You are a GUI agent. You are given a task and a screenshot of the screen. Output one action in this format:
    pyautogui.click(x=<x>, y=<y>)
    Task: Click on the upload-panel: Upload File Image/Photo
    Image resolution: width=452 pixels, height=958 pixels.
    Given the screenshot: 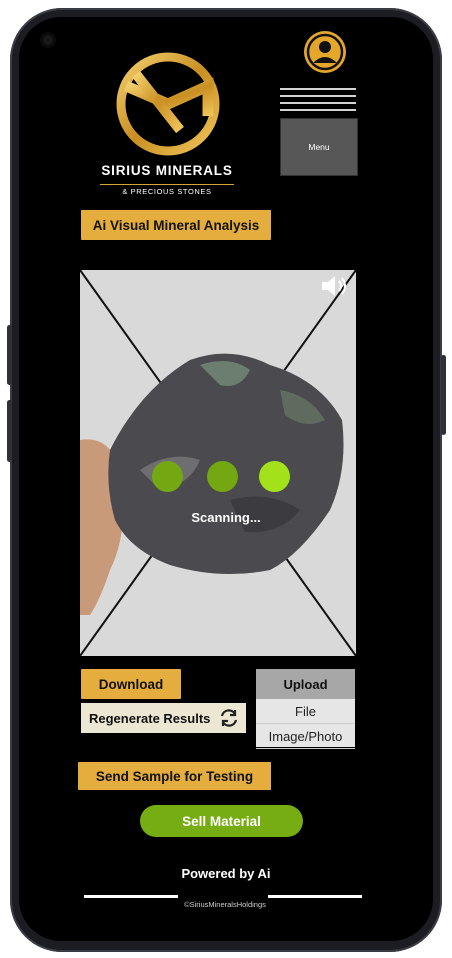 What is the action you would take?
    pyautogui.click(x=305, y=709)
    